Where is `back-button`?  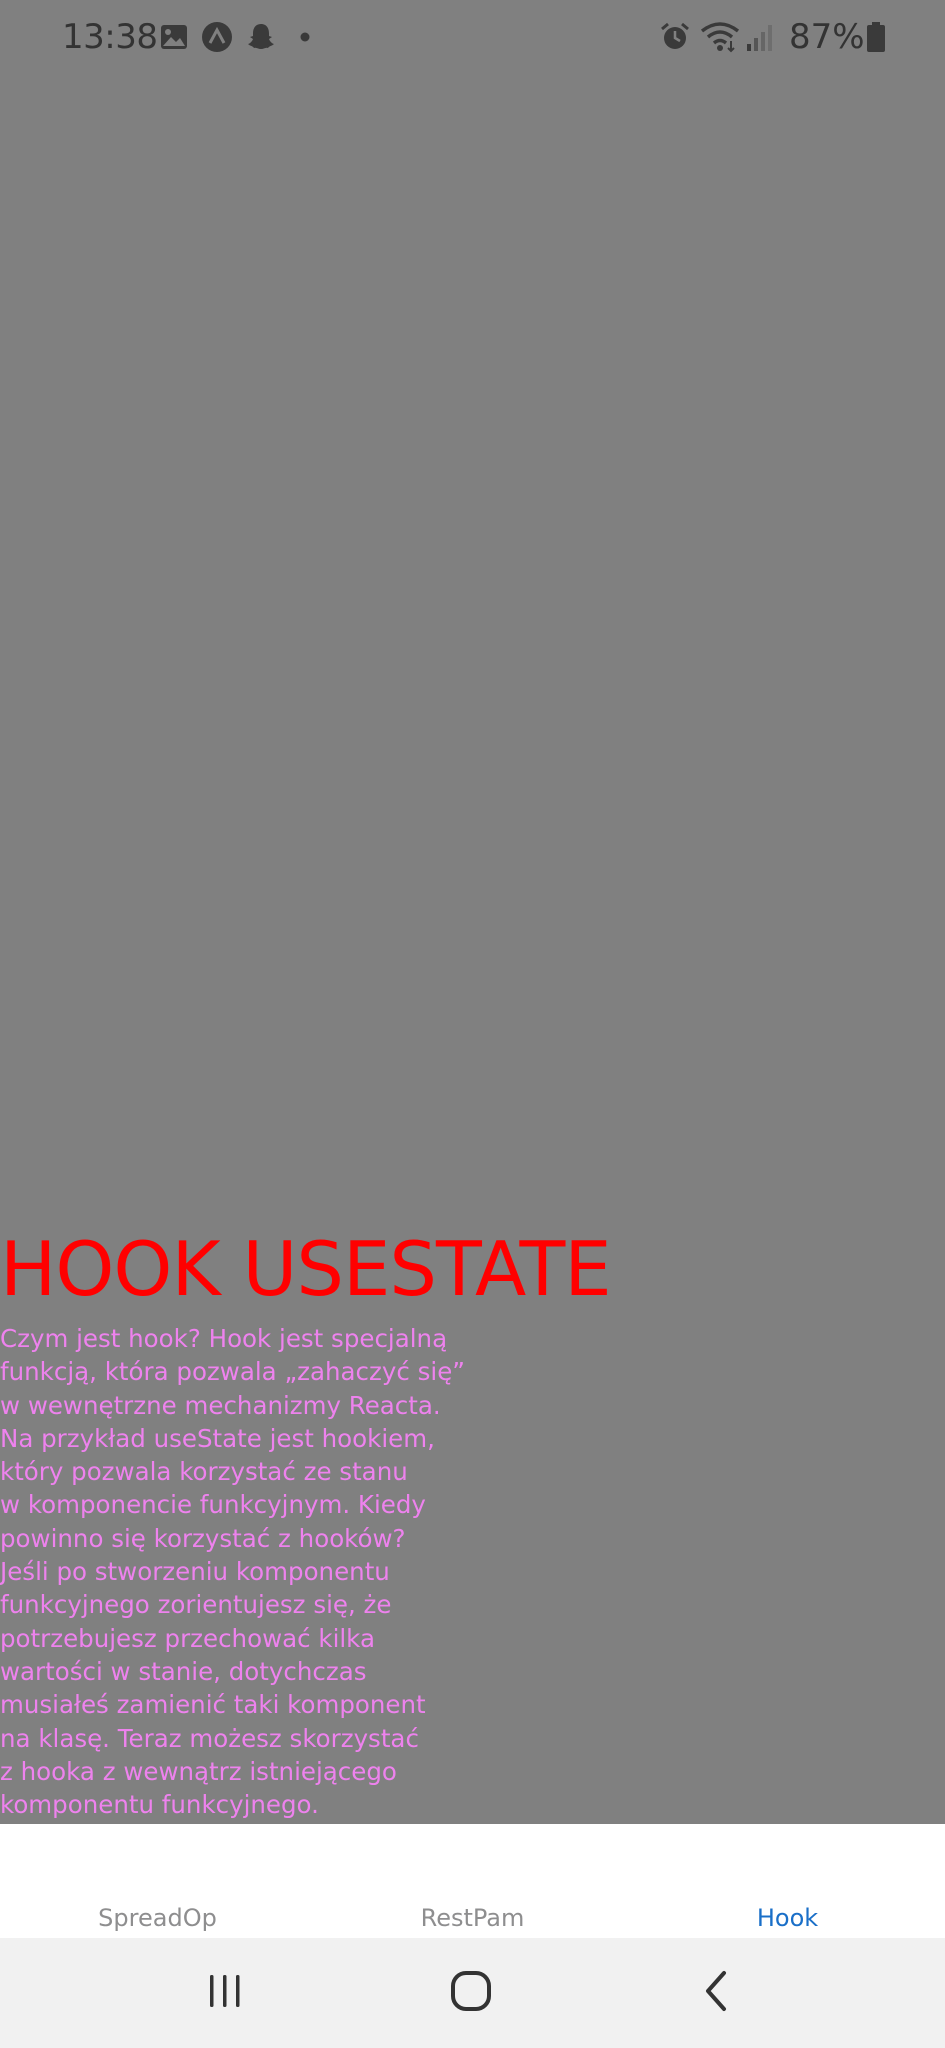
back-button is located at coordinates (717, 1993).